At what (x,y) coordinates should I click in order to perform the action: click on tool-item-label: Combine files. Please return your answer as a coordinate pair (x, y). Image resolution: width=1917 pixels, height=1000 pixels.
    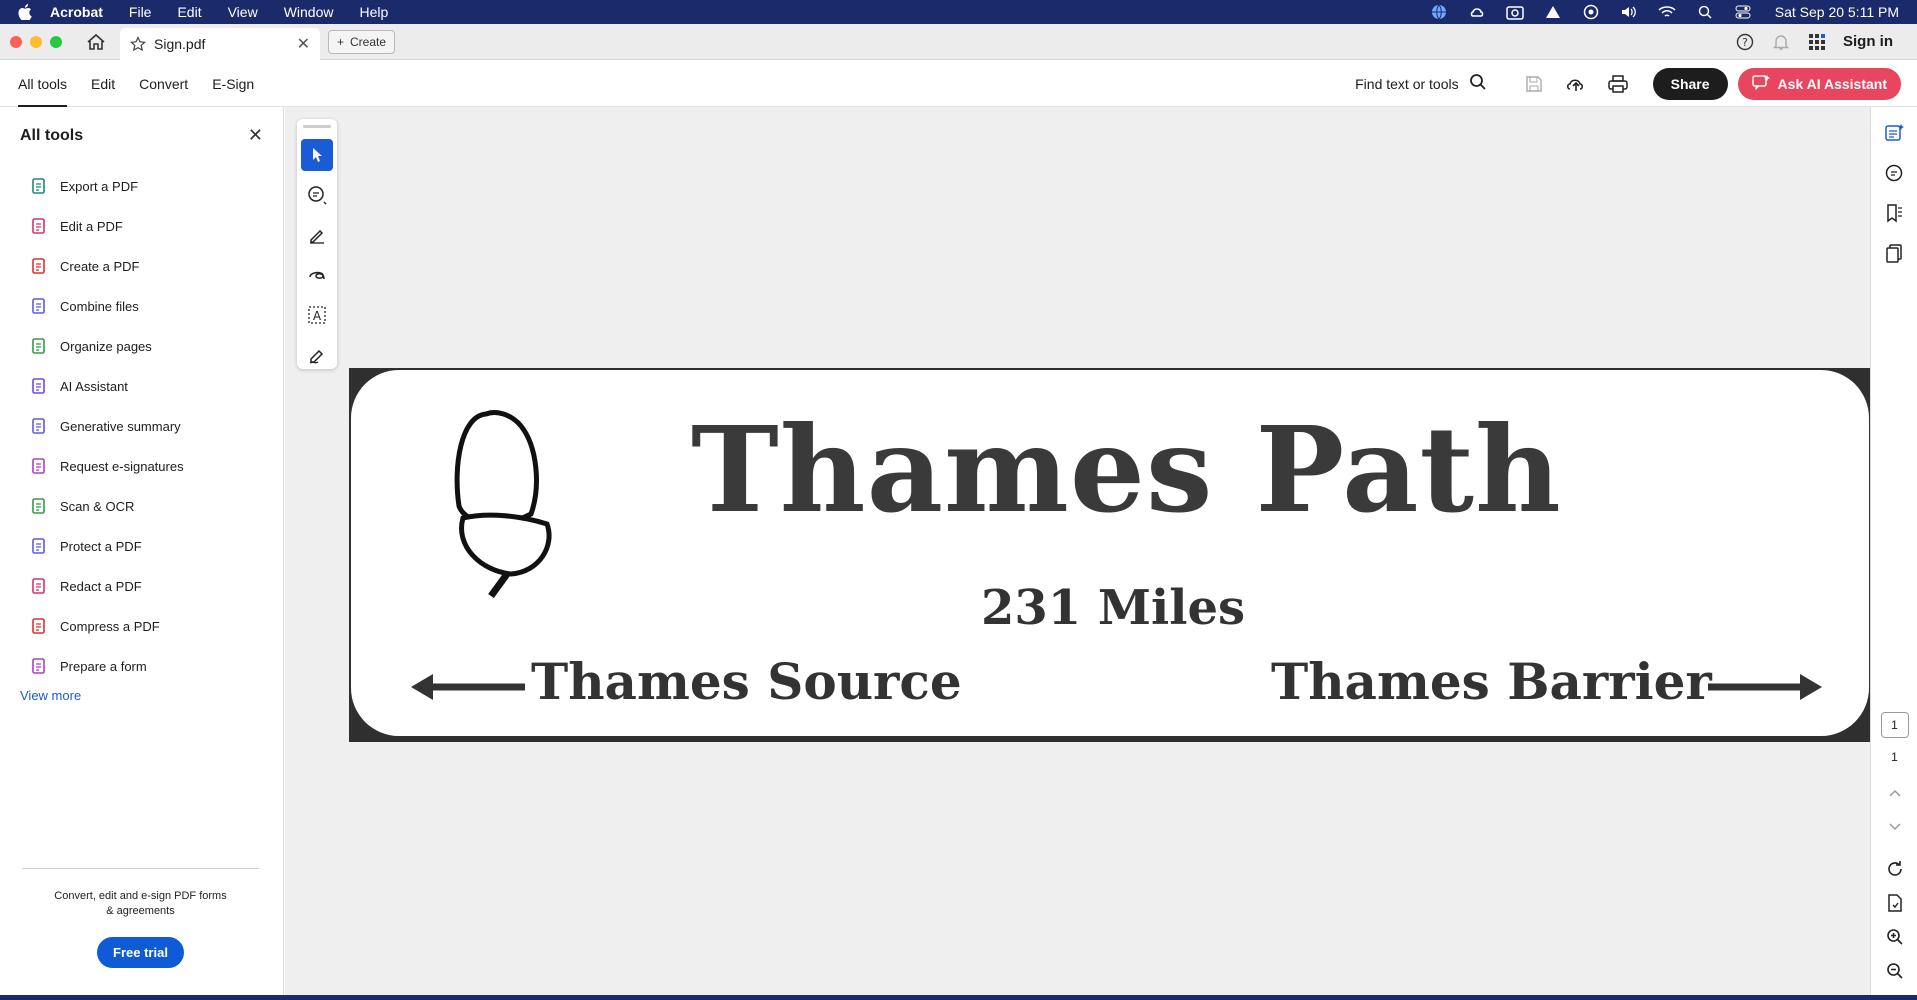
    Looking at the image, I should click on (99, 306).